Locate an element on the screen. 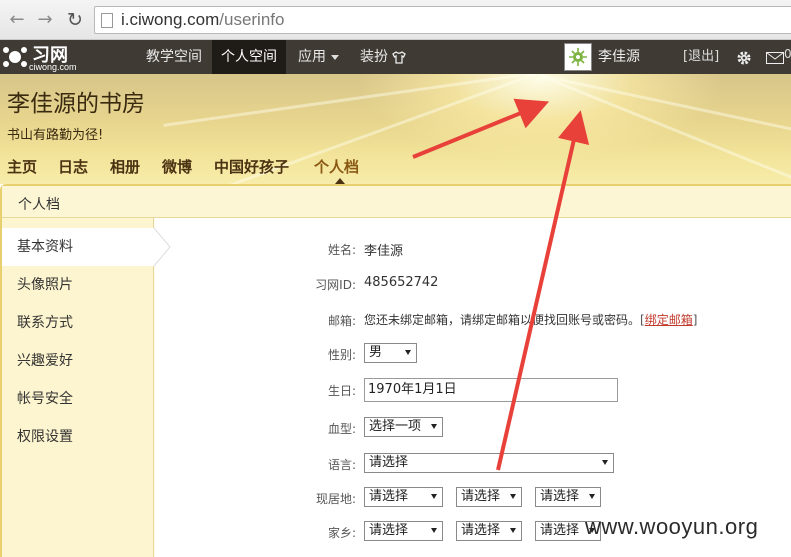 The image size is (791, 557). nav-item-personal-space: 个人空间 is located at coordinates (249, 57).